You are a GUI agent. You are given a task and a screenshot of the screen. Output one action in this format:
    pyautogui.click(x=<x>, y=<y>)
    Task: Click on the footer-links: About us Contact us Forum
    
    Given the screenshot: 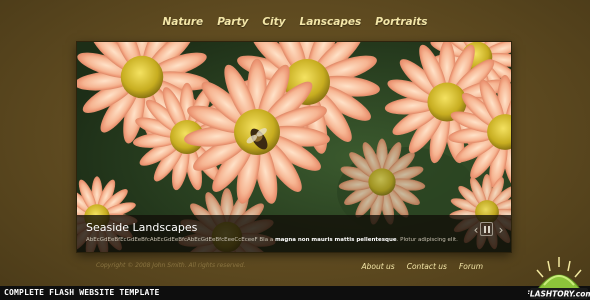 What is the action you would take?
    pyautogui.click(x=416, y=266)
    